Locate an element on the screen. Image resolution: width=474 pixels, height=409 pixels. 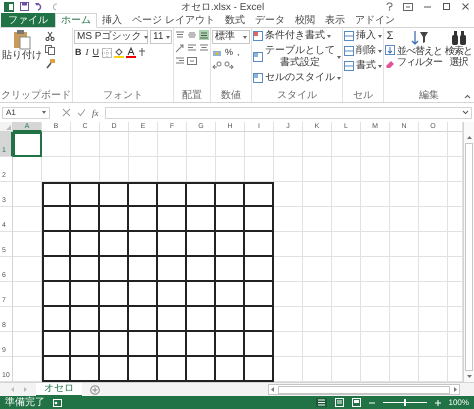
increase-decimal-icon is located at coordinates (217, 65).